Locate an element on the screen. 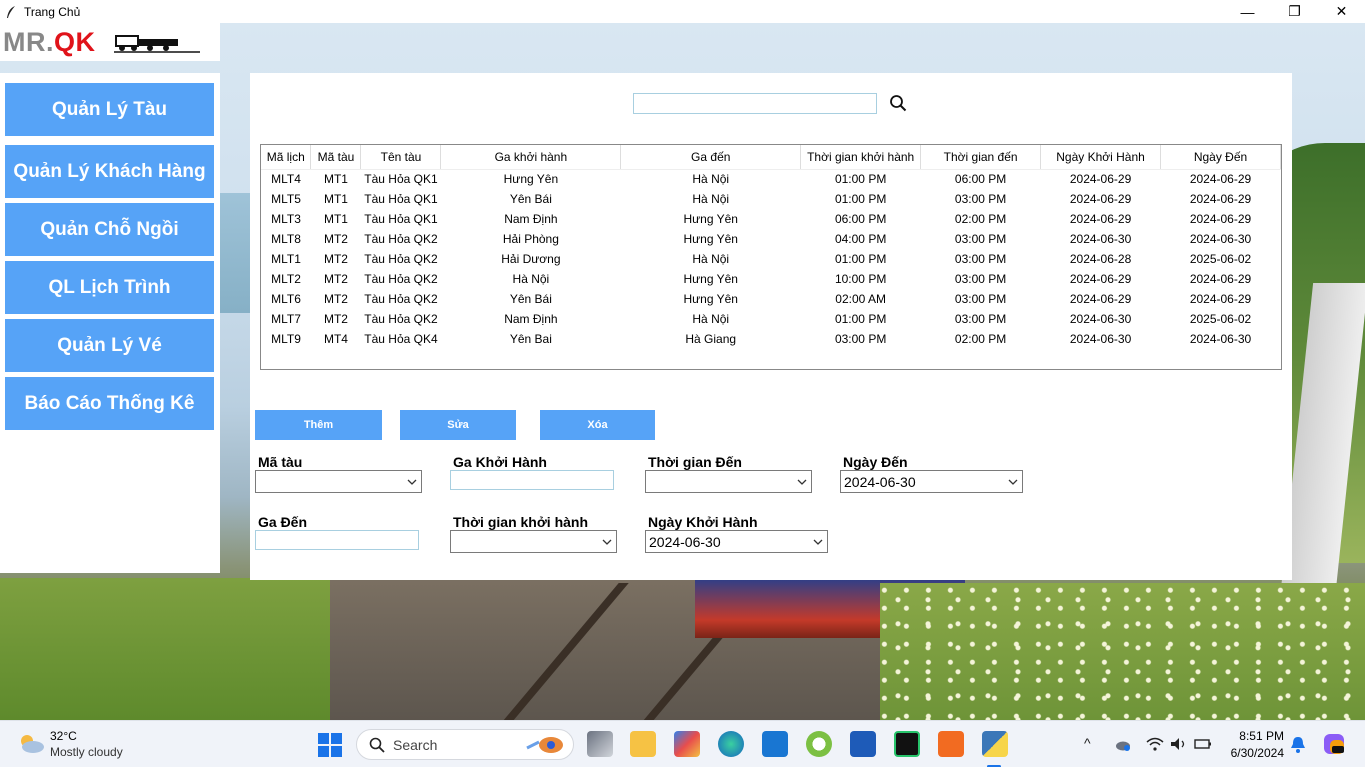 This screenshot has height=767, width=1365. add-button: Thêm is located at coordinates (318, 425).